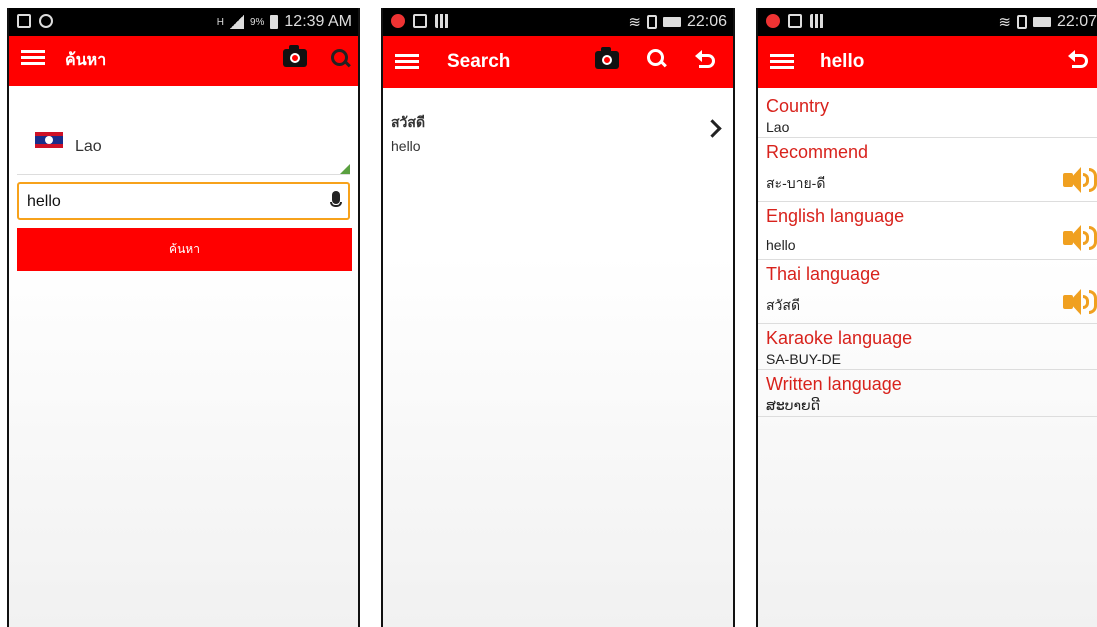  I want to click on search-button: ค้นหา, so click(184, 249).